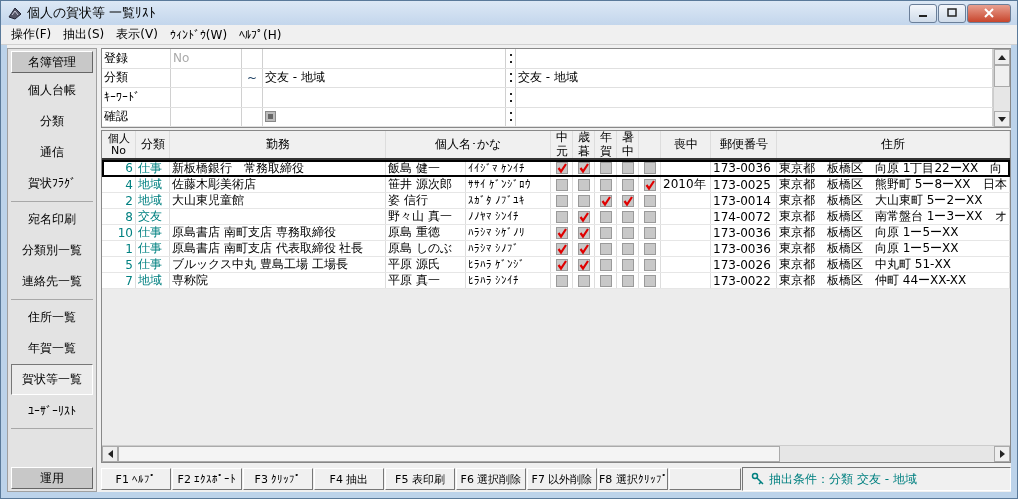 Image resolution: width=1018 pixels, height=499 pixels. Describe the element at coordinates (893, 144) in the screenshot. I see `column-header: 住所` at that location.